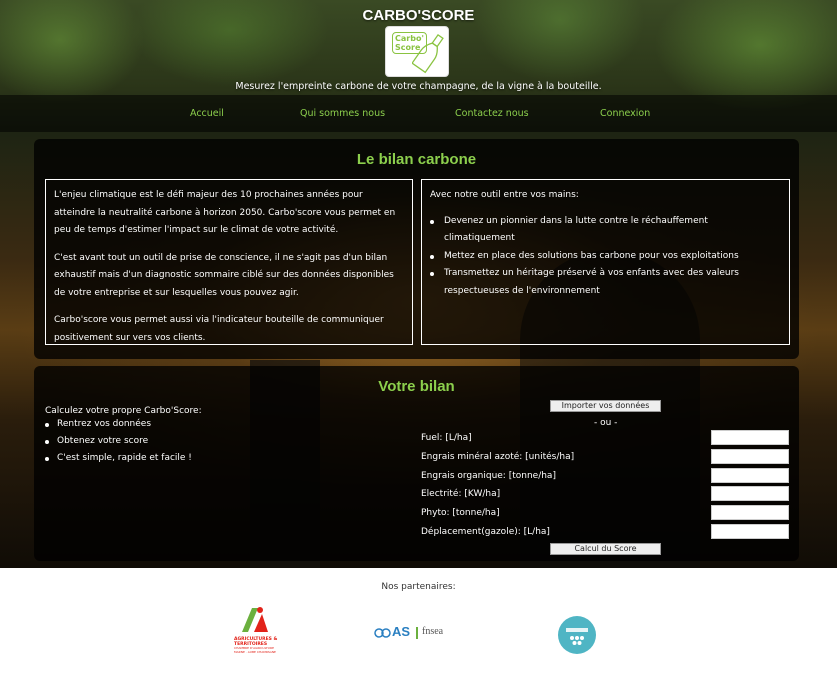 Image resolution: width=837 pixels, height=676 pixels. Describe the element at coordinates (461, 494) in the screenshot. I see `electricite-label: Electrité: [KW/ha]` at that location.